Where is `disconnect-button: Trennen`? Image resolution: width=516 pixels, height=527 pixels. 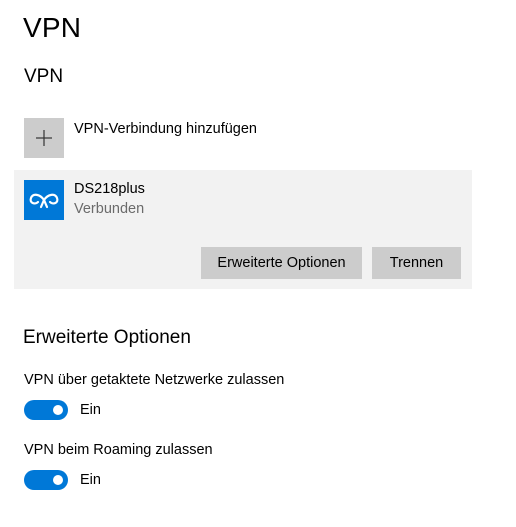 disconnect-button: Trennen is located at coordinates (416, 263).